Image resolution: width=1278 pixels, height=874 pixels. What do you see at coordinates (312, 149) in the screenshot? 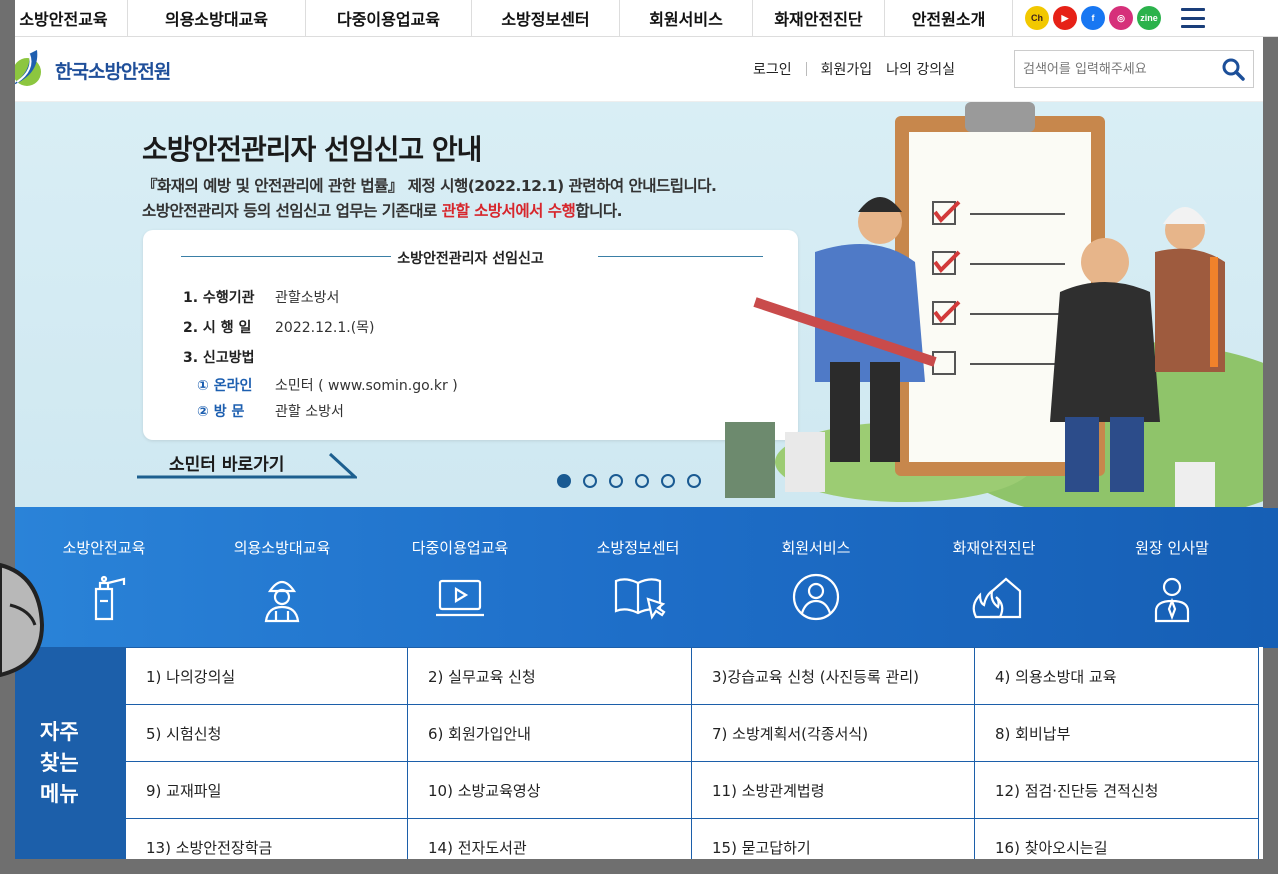
I see `banner-title: 소방안전관리자 선임신고 안내` at bounding box center [312, 149].